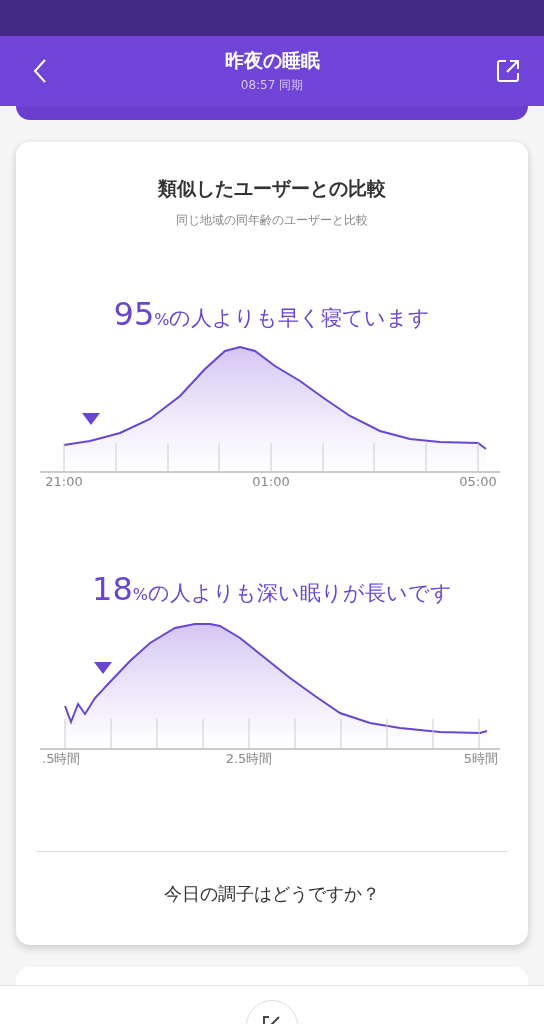 Image resolution: width=544 pixels, height=1024 pixels. I want to click on mood-question: 今日の調子はどうですか？, so click(272, 894).